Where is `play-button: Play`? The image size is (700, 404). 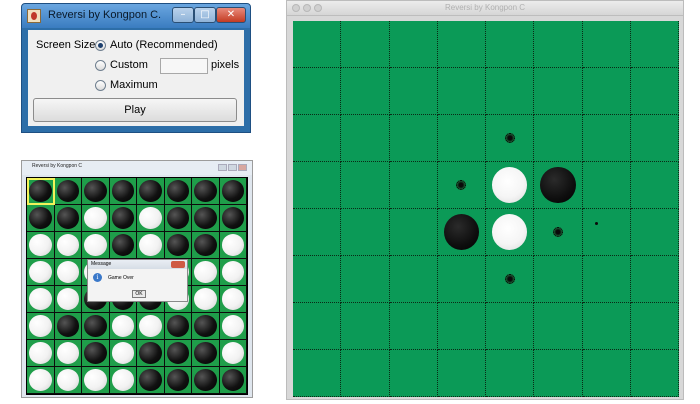
play-button: Play is located at coordinates (135, 110).